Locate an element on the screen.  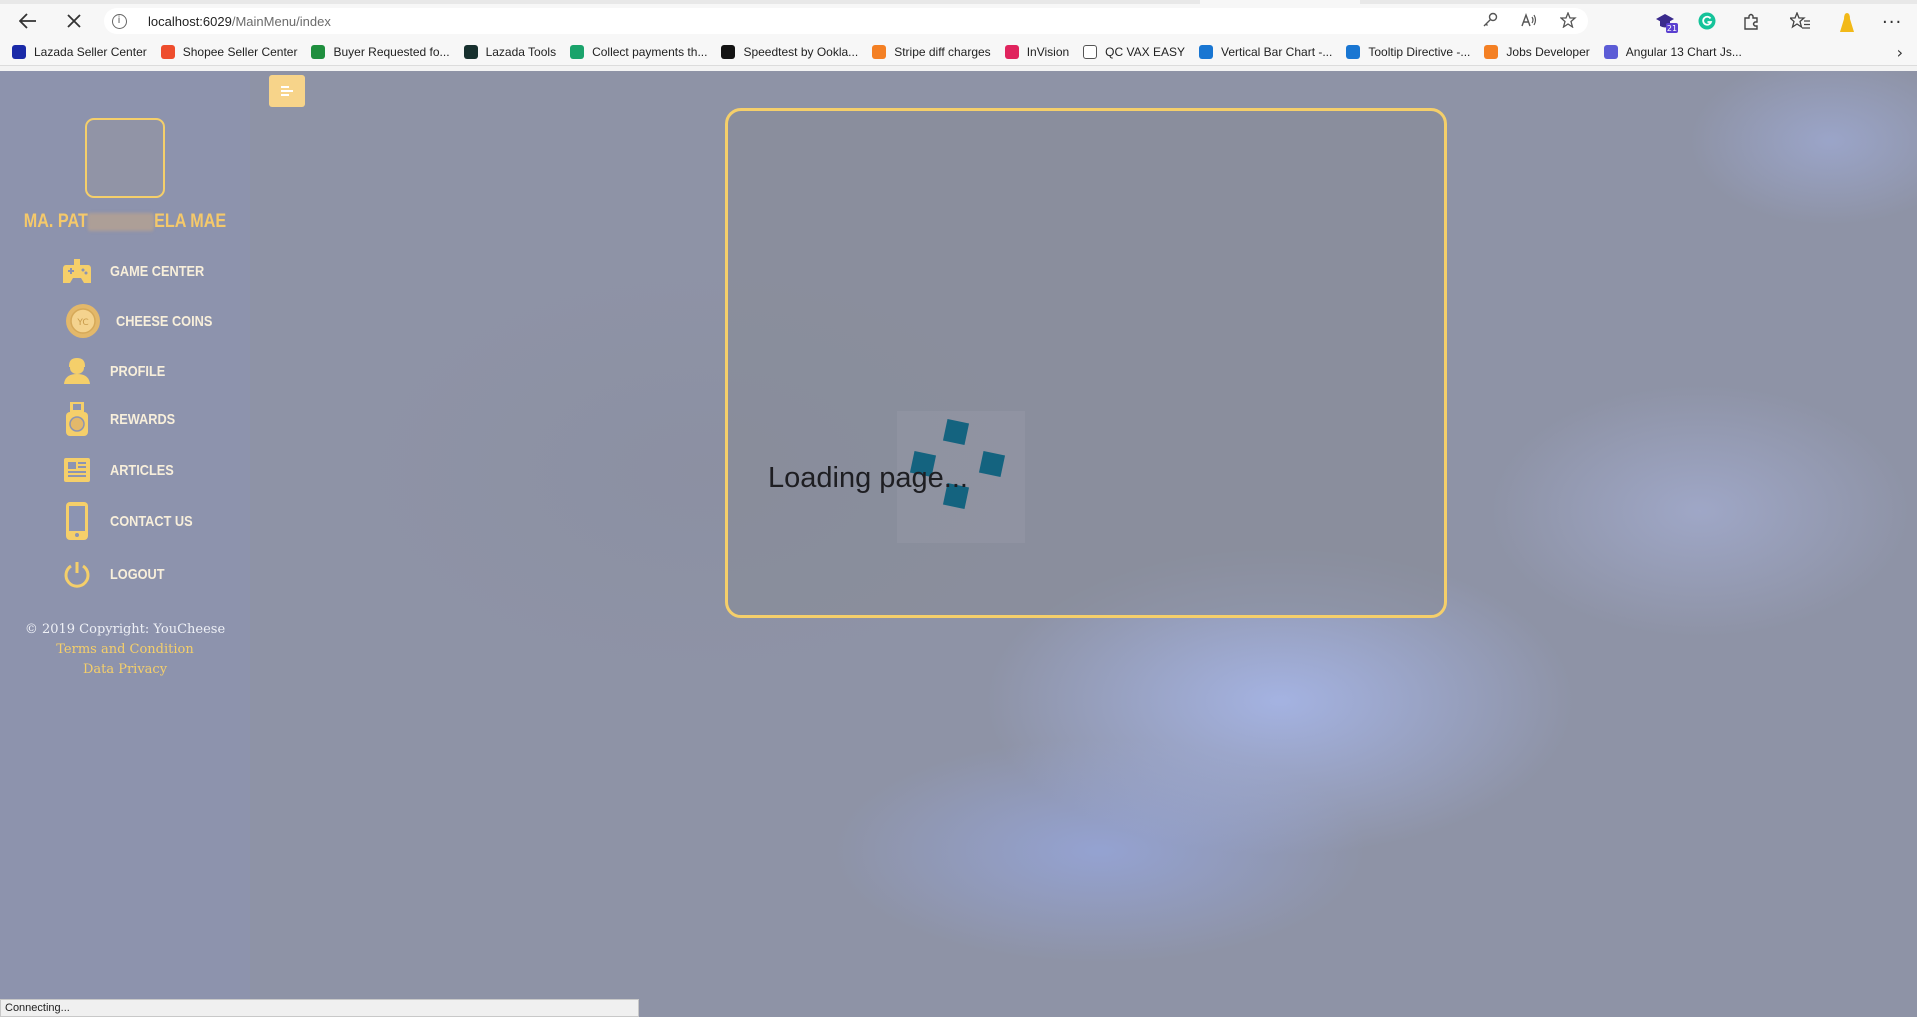
favorites-add-icon is located at coordinates (1568, 21).